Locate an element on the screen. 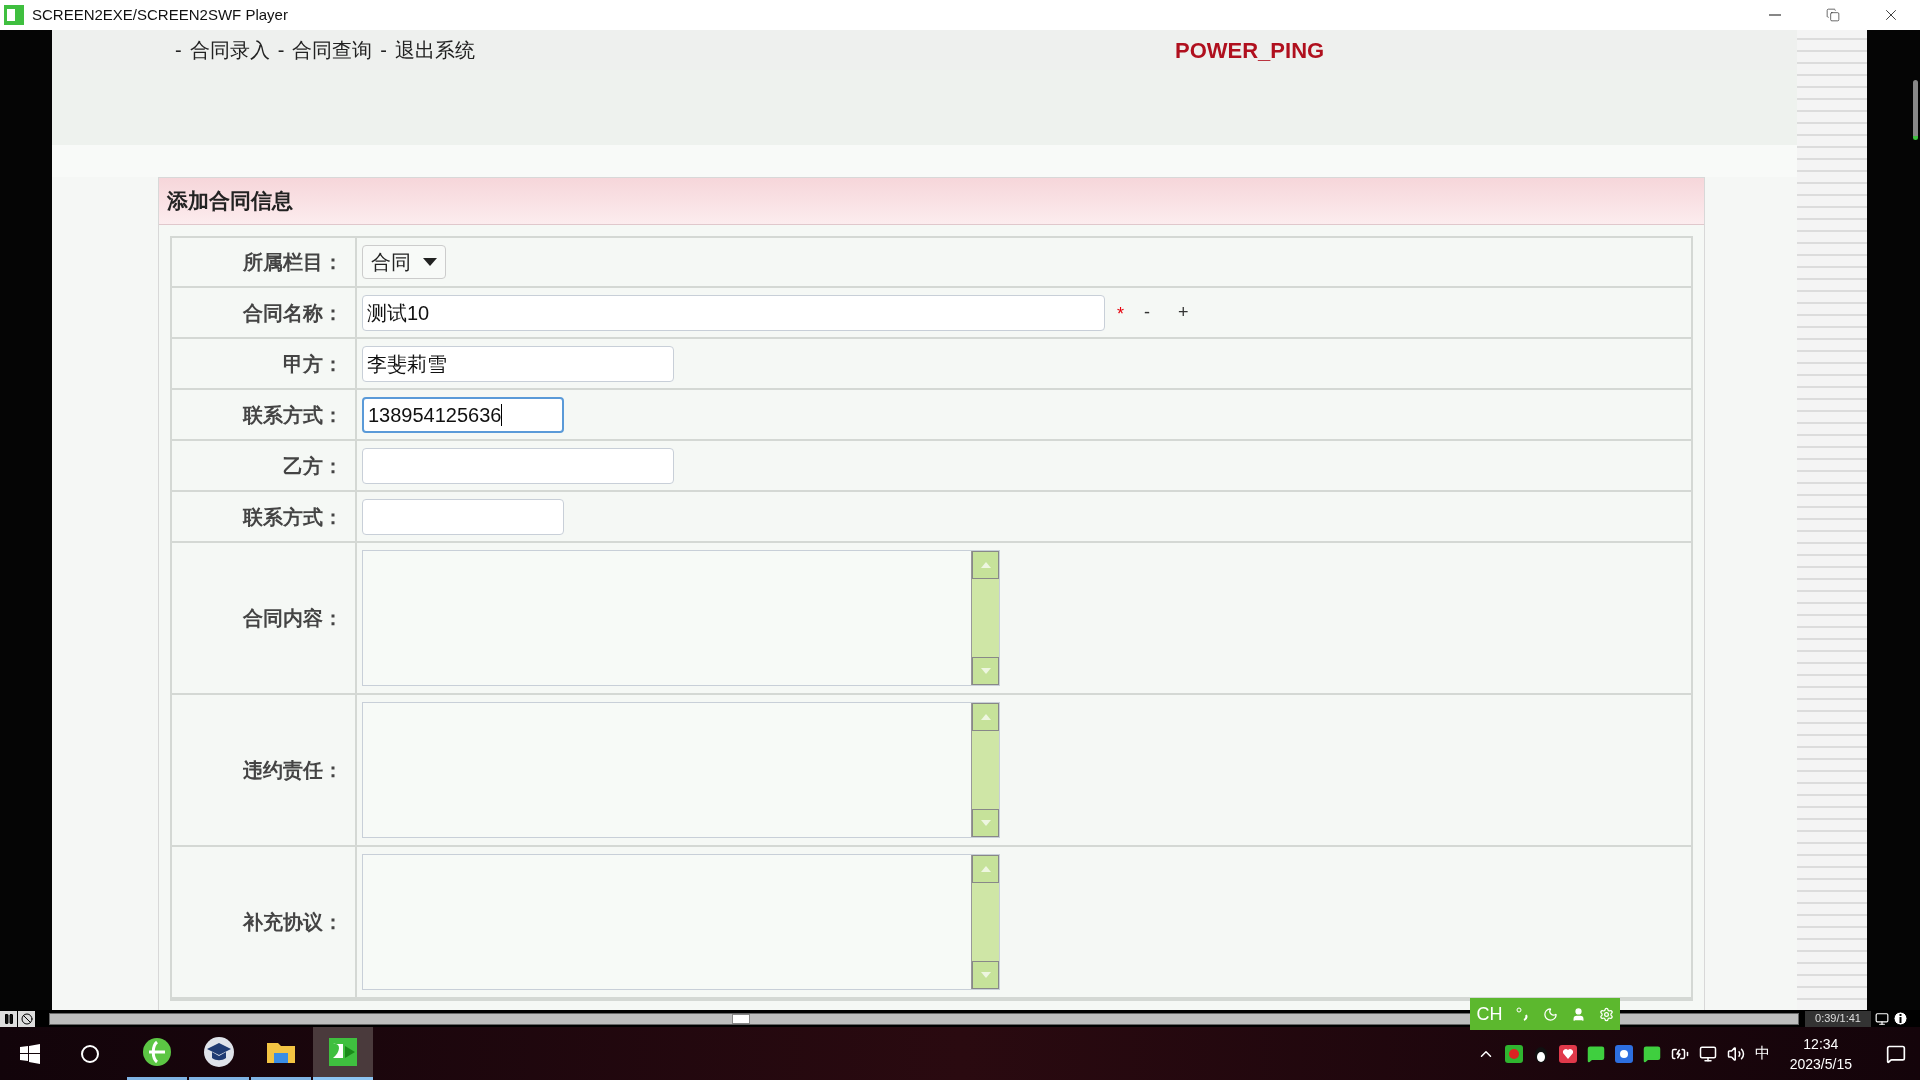  graduation-cap-icon is located at coordinates (219, 1052).